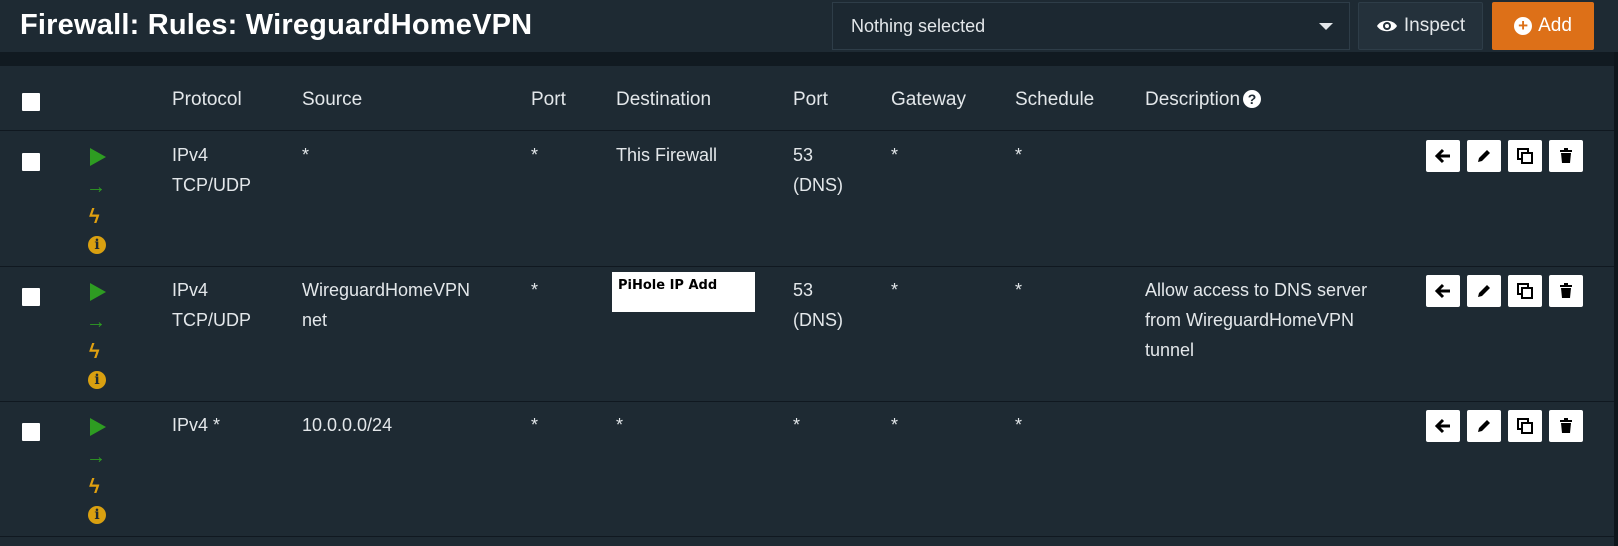 This screenshot has height=546, width=1618. What do you see at coordinates (1170, 350) in the screenshot?
I see `description-line: tunnel` at bounding box center [1170, 350].